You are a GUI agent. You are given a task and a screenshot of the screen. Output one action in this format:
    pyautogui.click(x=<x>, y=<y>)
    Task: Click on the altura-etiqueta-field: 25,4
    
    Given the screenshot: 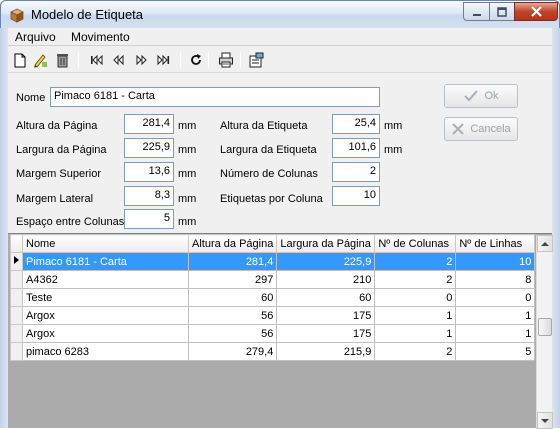 What is the action you would take?
    pyautogui.click(x=356, y=124)
    